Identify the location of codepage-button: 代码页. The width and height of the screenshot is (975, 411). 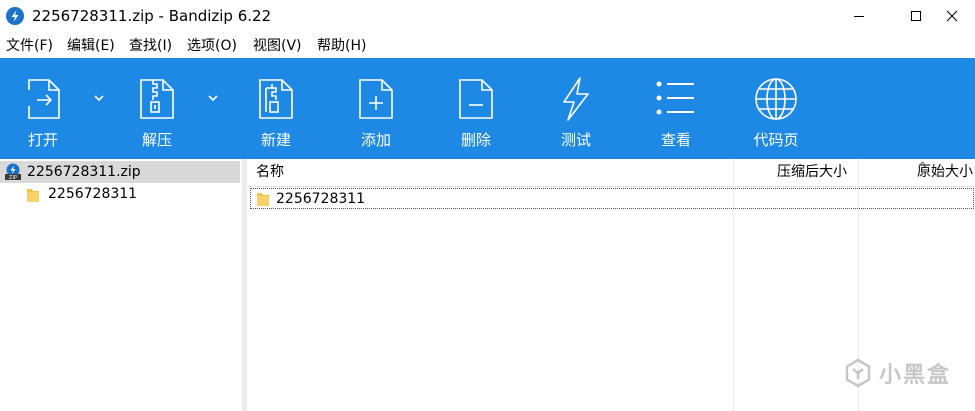
(776, 108).